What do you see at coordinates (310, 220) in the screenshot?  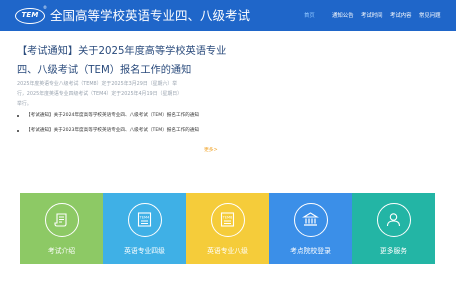 I see `institution-building-icon` at bounding box center [310, 220].